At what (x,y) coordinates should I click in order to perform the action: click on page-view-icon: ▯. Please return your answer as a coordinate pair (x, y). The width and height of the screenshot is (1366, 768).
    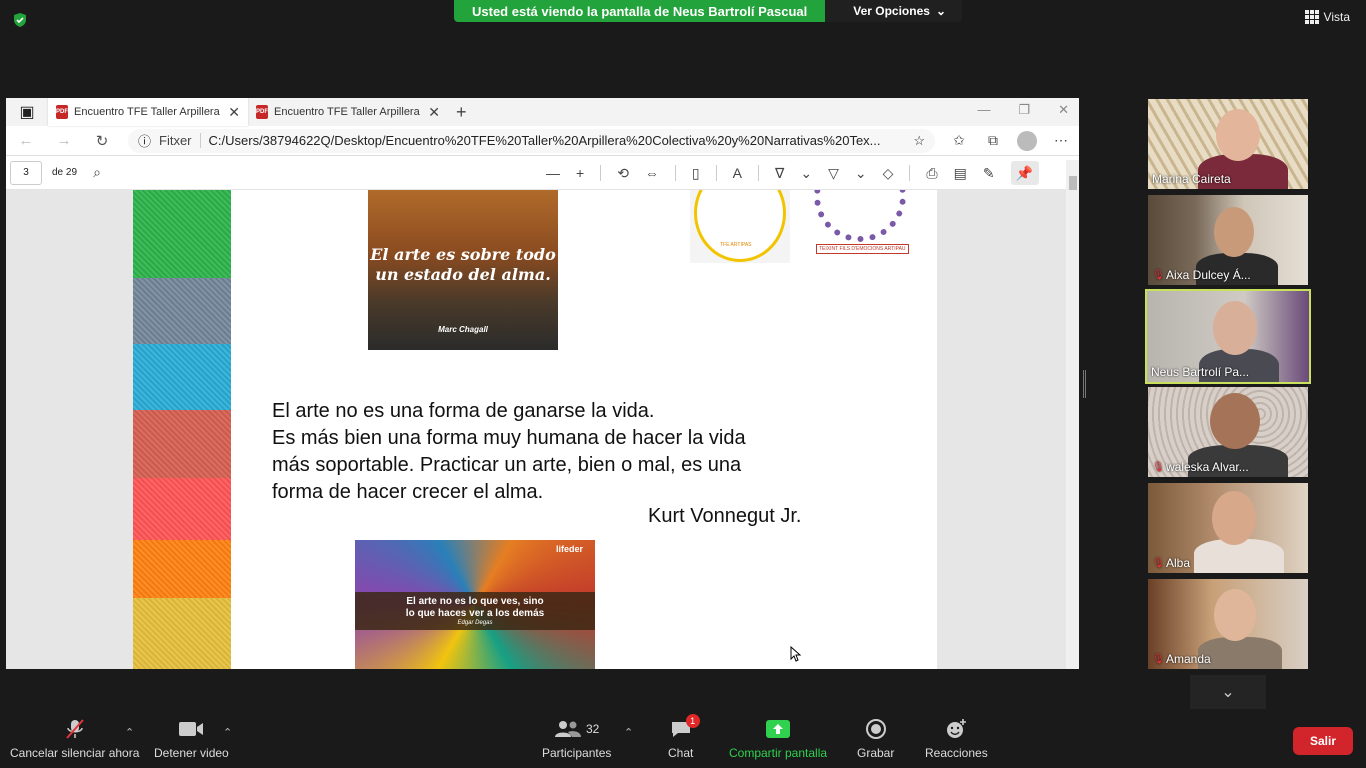
    Looking at the image, I should click on (696, 173).